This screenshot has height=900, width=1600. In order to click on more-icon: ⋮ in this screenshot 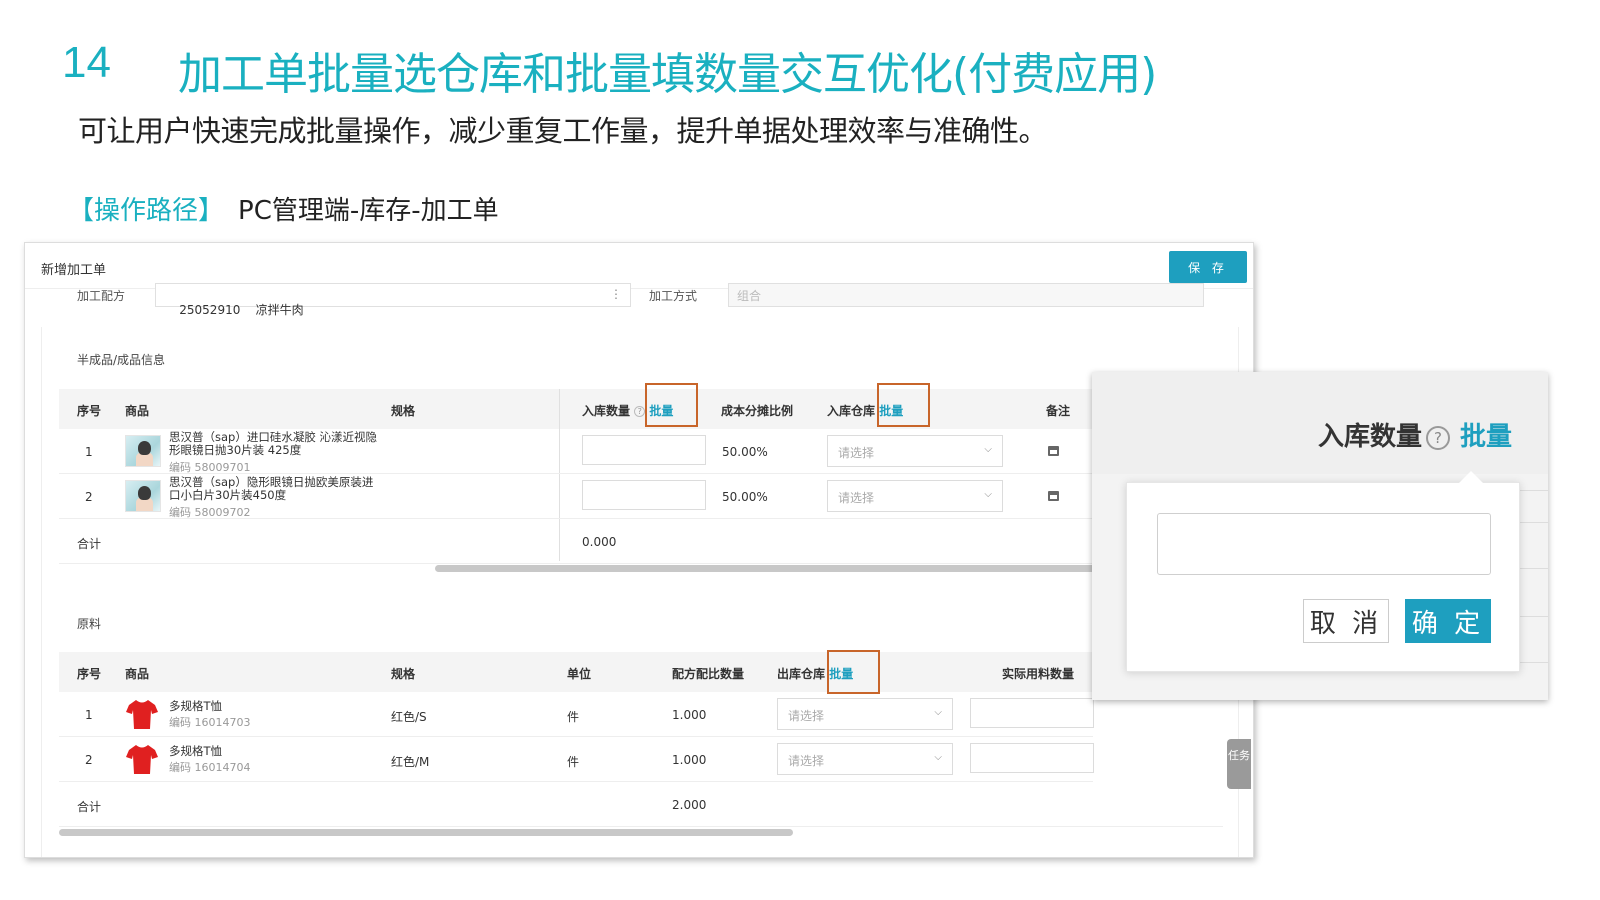, I will do `click(616, 294)`.